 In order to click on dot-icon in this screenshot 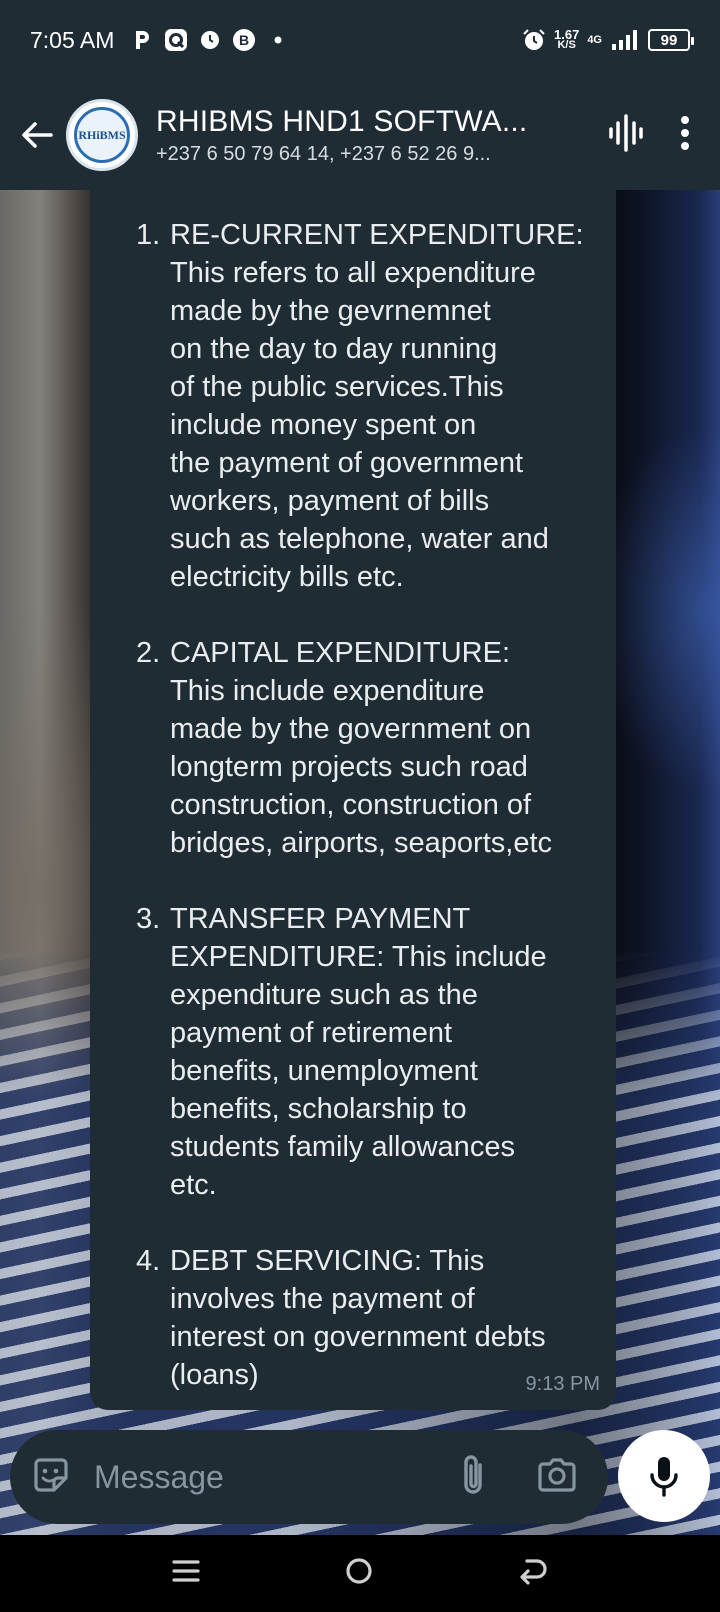, I will do `click(278, 40)`.